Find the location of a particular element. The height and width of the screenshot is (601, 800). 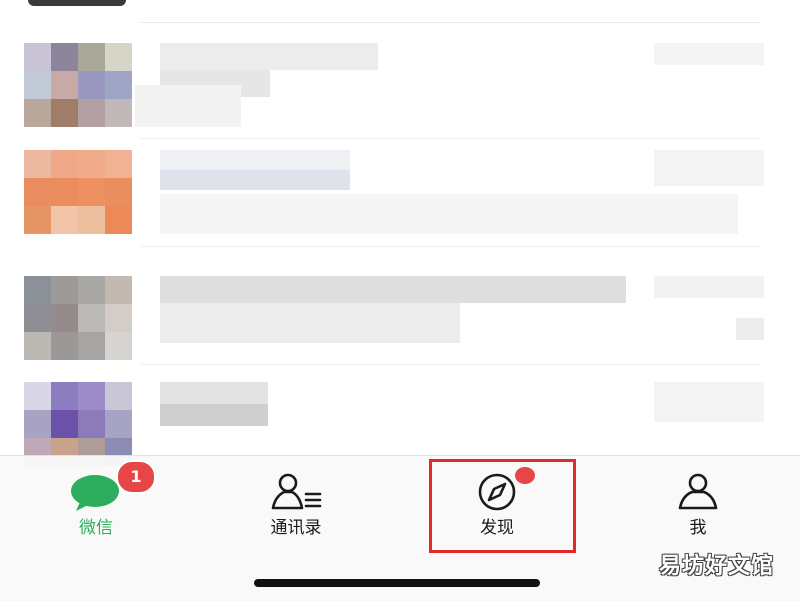

tab-label: 微信 is located at coordinates (96, 528).